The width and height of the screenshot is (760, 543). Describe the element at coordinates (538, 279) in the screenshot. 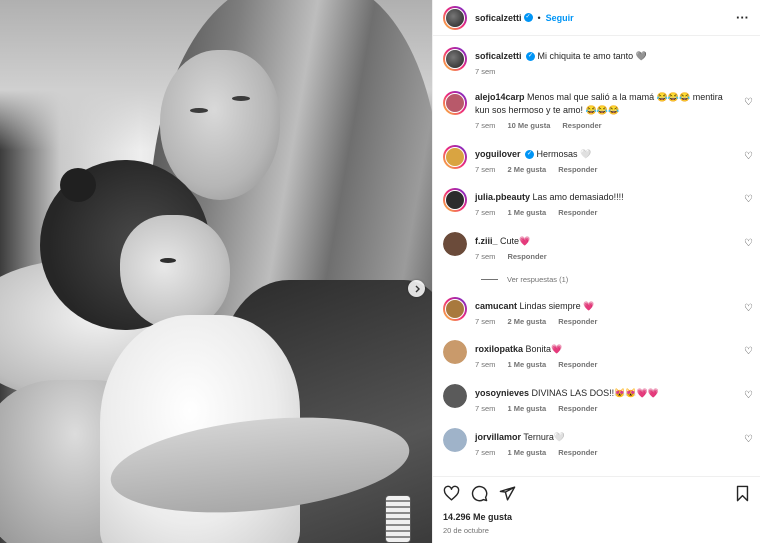

I see `view-replies-label: Ver respuestas (1)` at that location.